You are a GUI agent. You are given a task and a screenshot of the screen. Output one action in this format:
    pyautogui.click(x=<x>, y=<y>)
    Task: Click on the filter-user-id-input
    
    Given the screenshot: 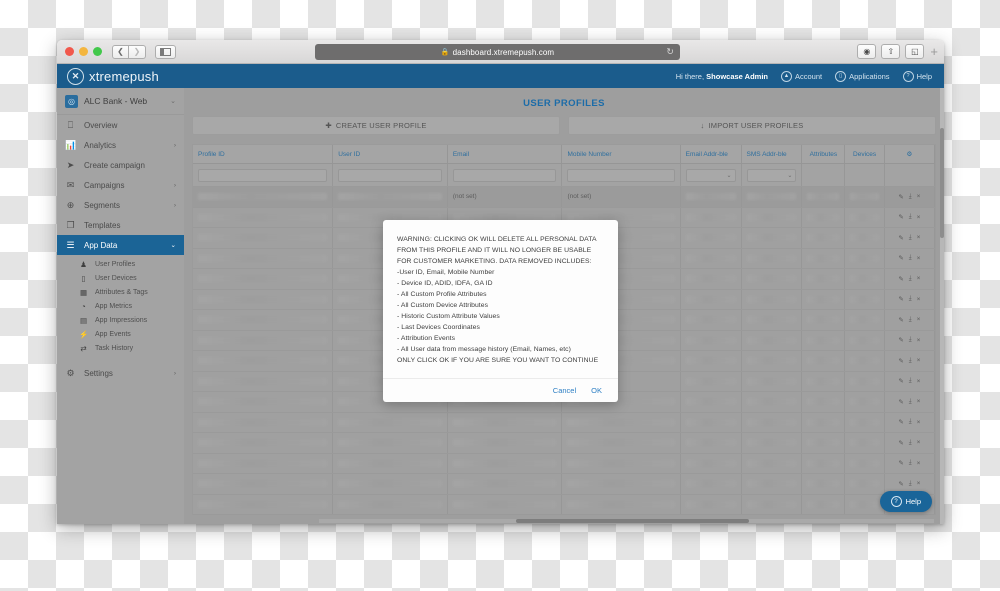 What is the action you would take?
    pyautogui.click(x=390, y=175)
    